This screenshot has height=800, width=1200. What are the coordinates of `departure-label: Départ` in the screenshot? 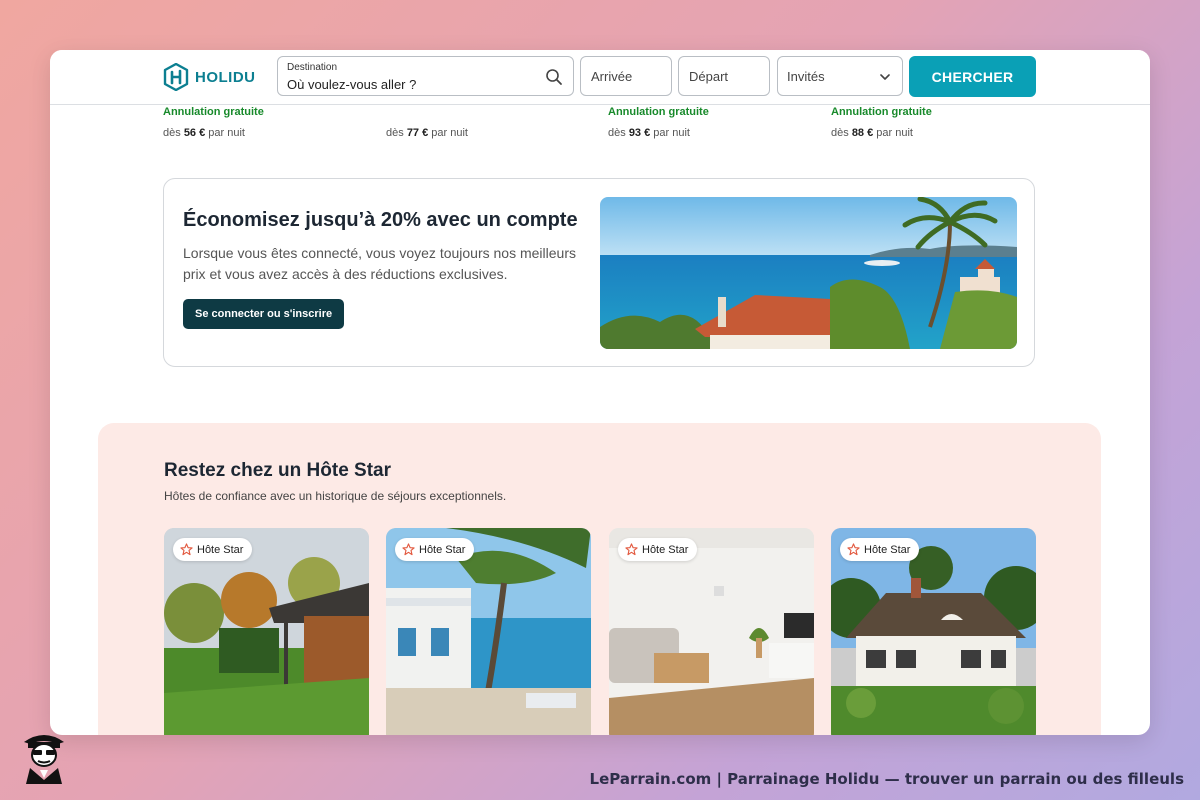 It's located at (709, 76).